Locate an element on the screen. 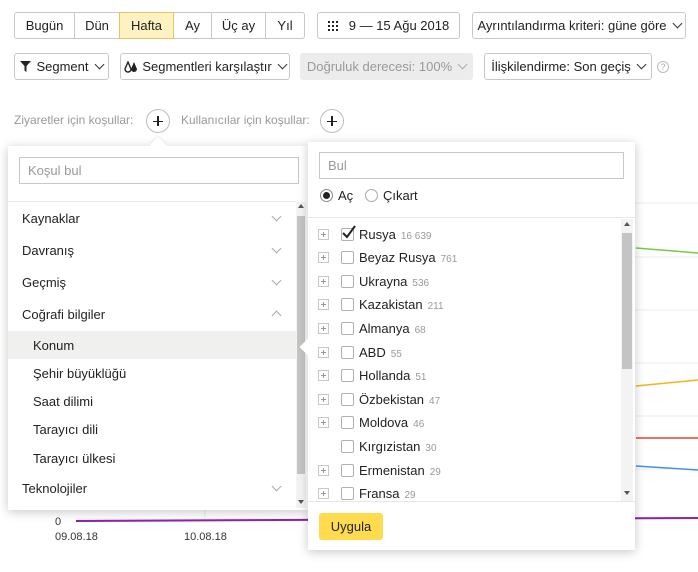 The image size is (698, 572). country-count: 55 is located at coordinates (396, 354).